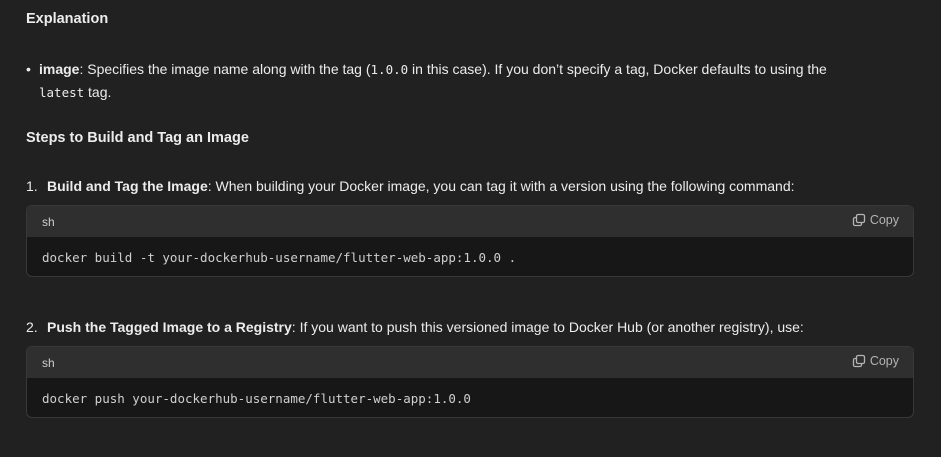  What do you see at coordinates (169, 327) in the screenshot?
I see `step-title: Push the Tagged Image to a Registry` at bounding box center [169, 327].